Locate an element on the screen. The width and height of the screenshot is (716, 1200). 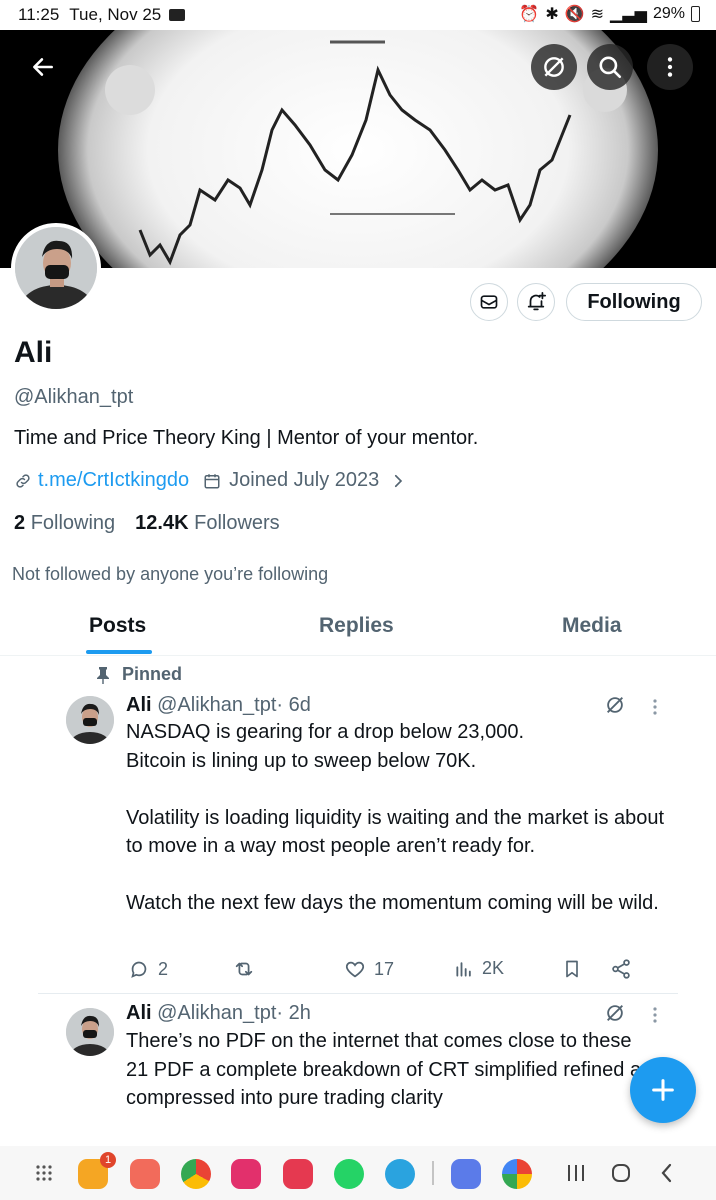
camera-app-icon is located at coordinates (298, 1174).